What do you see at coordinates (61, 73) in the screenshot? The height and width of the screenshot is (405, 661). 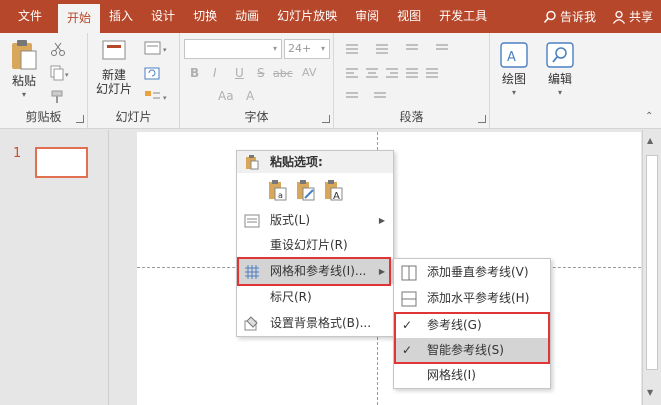 I see `copy-icon: ▾` at bounding box center [61, 73].